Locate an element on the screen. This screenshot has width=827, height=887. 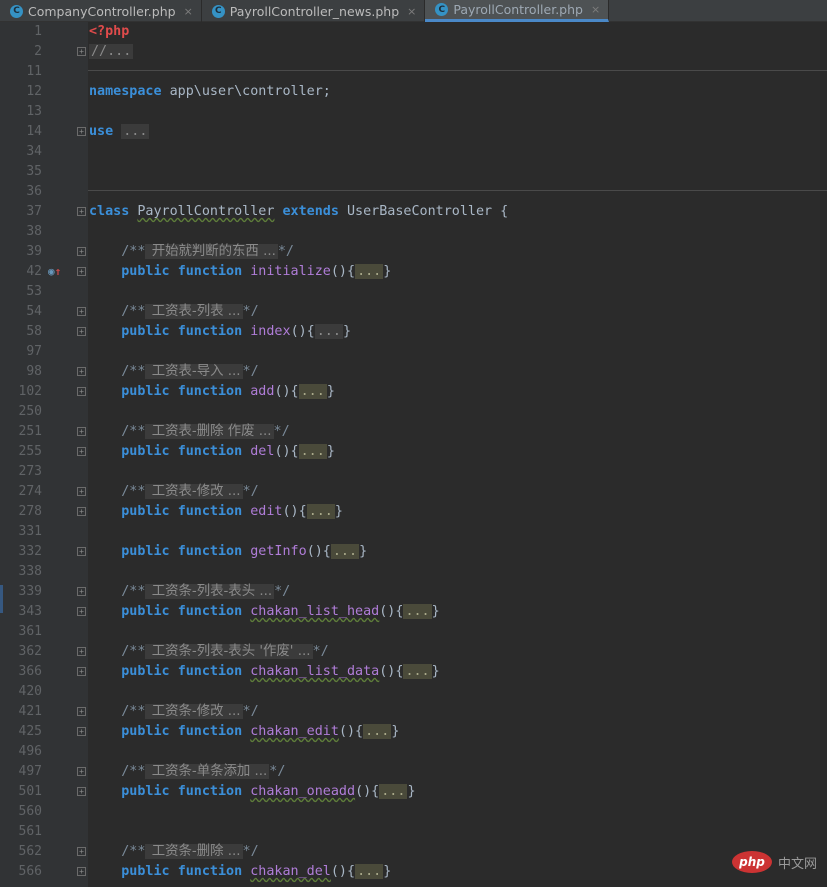
line-number: 566 is located at coordinates (22, 872).